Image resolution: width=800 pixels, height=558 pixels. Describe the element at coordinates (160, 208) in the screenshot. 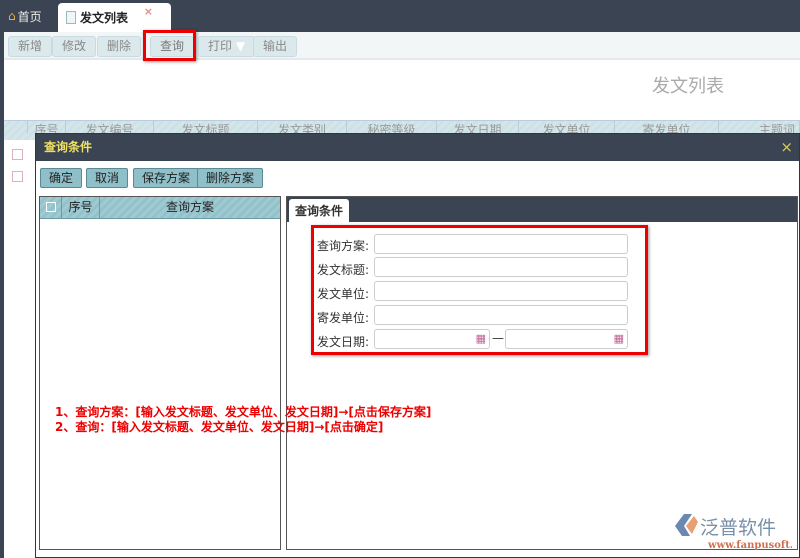

I see `scheme-list-header: 序号 查询方案` at that location.